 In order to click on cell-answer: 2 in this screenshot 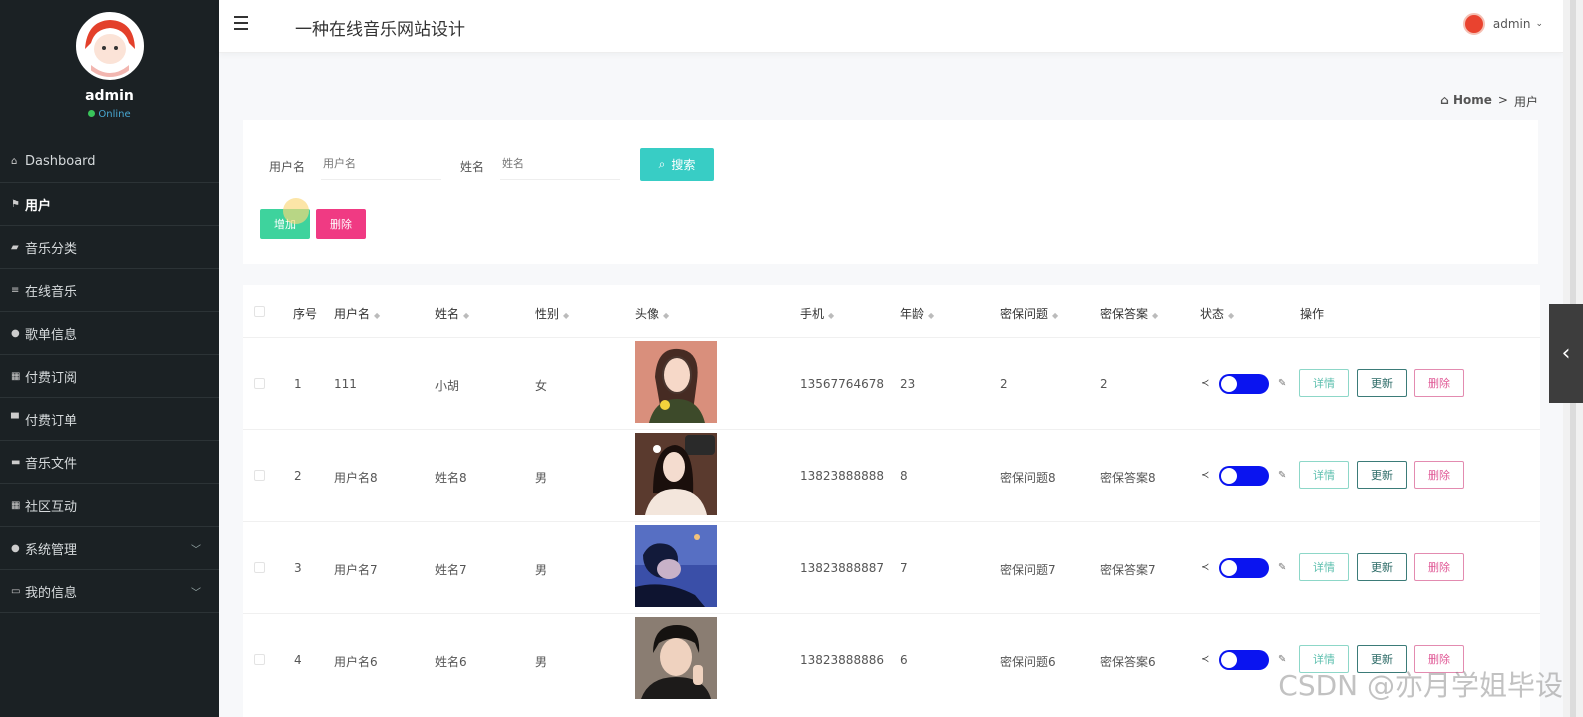, I will do `click(1104, 384)`.